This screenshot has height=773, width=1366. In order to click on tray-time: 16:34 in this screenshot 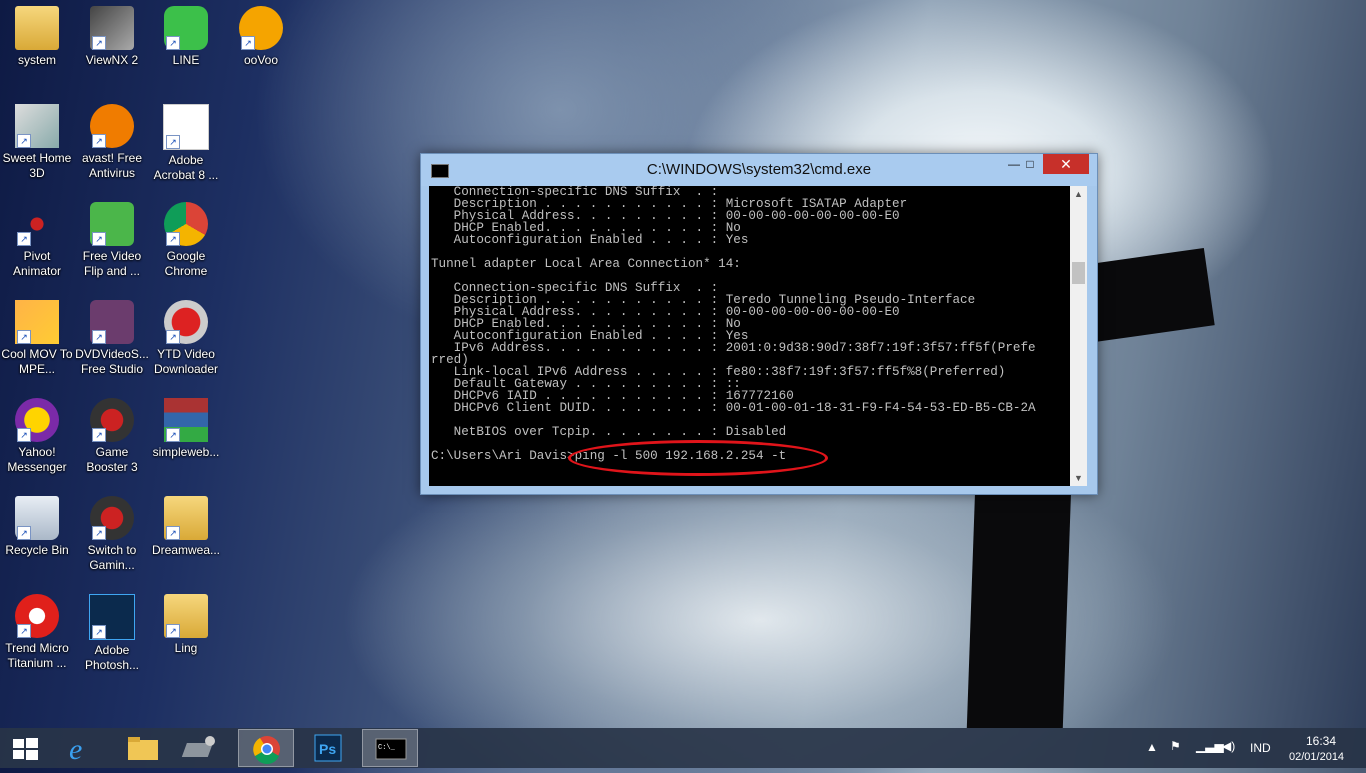, I will do `click(1321, 741)`.